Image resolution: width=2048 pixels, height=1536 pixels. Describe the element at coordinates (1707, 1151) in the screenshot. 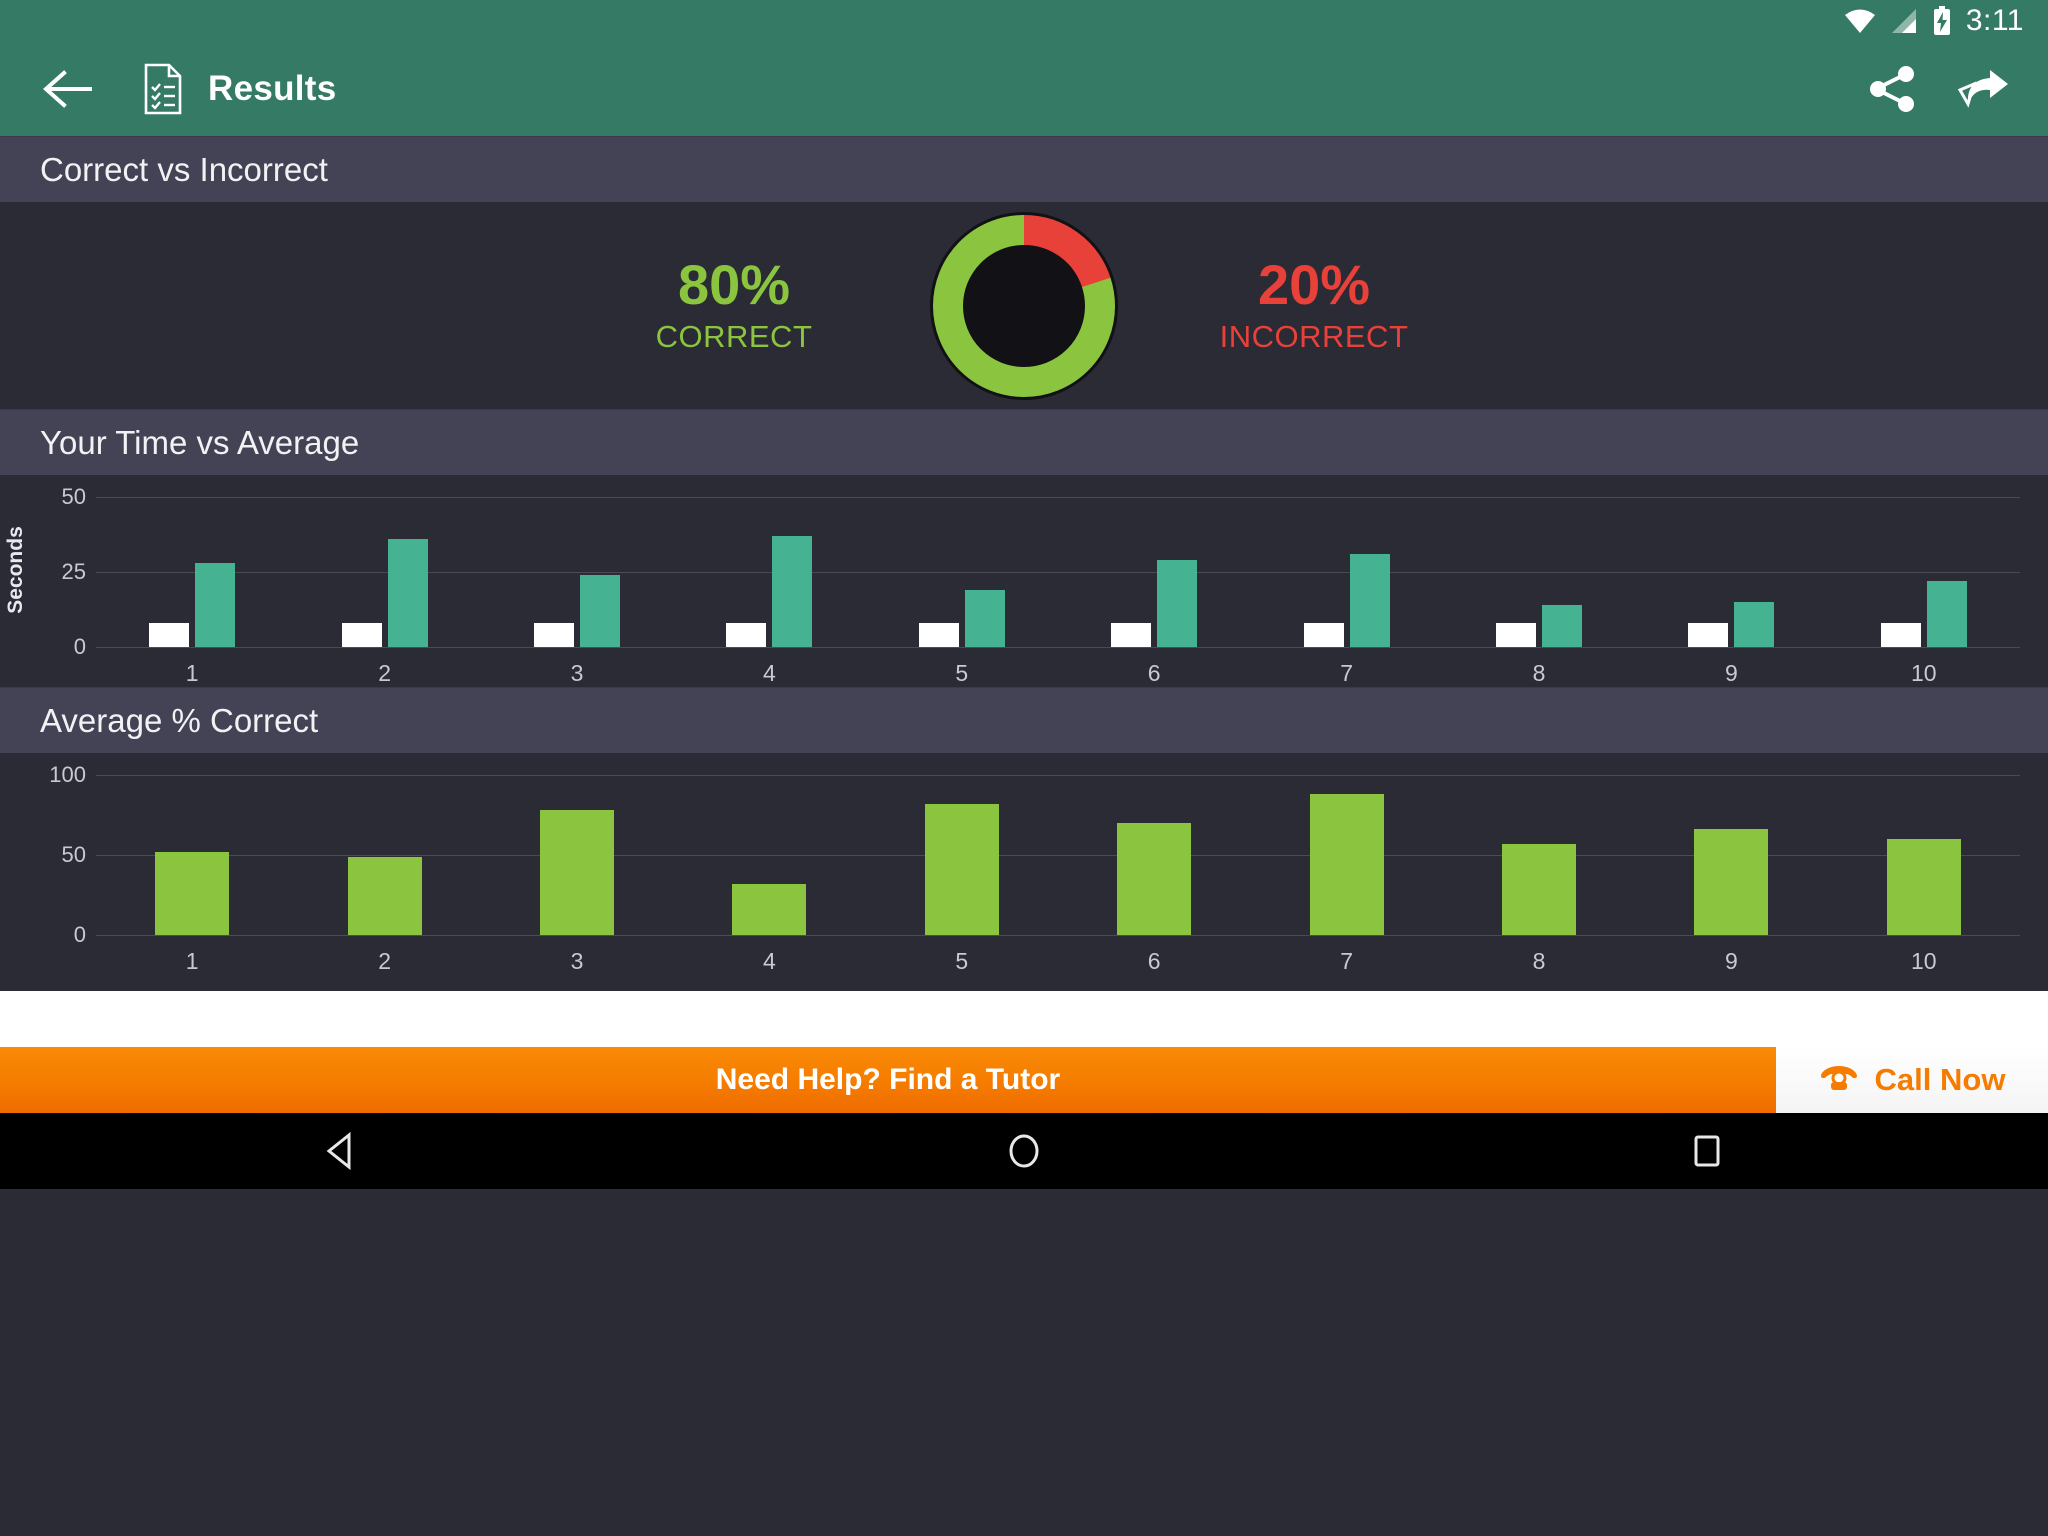

I see `nav-recents-icon` at that location.